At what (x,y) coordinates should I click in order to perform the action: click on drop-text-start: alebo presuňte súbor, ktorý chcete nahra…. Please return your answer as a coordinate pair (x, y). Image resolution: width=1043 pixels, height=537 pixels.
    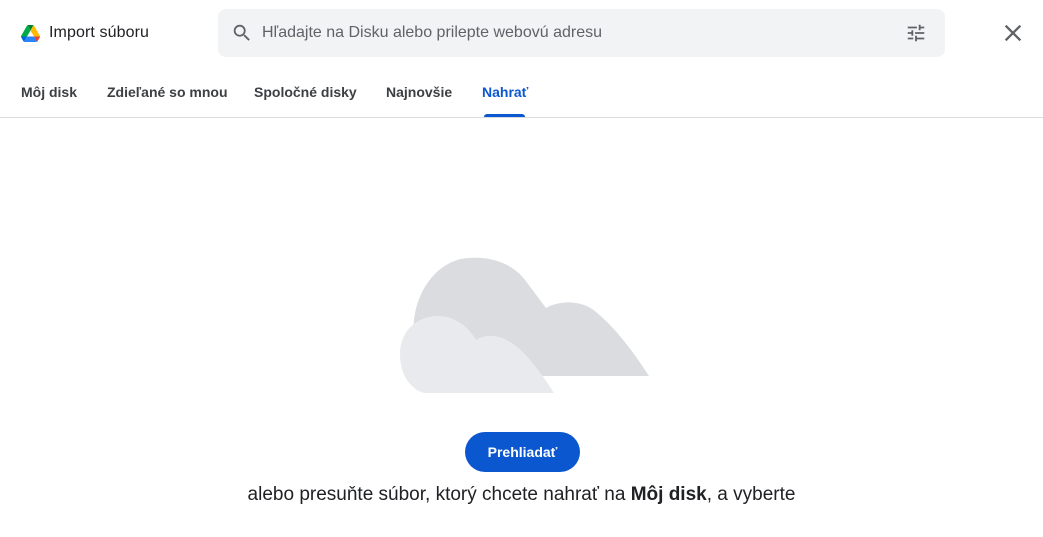
    Looking at the image, I should click on (439, 494).